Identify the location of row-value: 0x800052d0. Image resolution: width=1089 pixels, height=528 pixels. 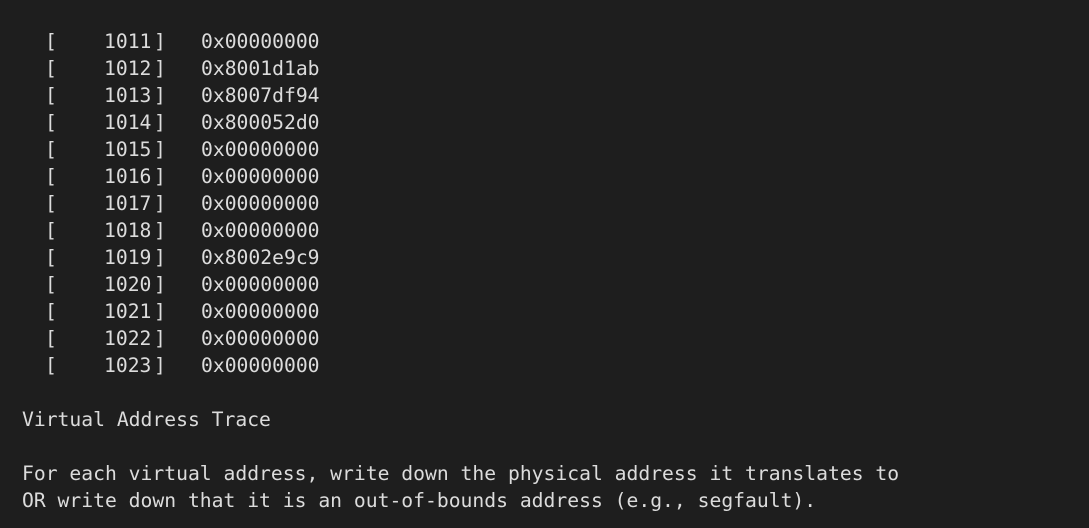
(260, 122).